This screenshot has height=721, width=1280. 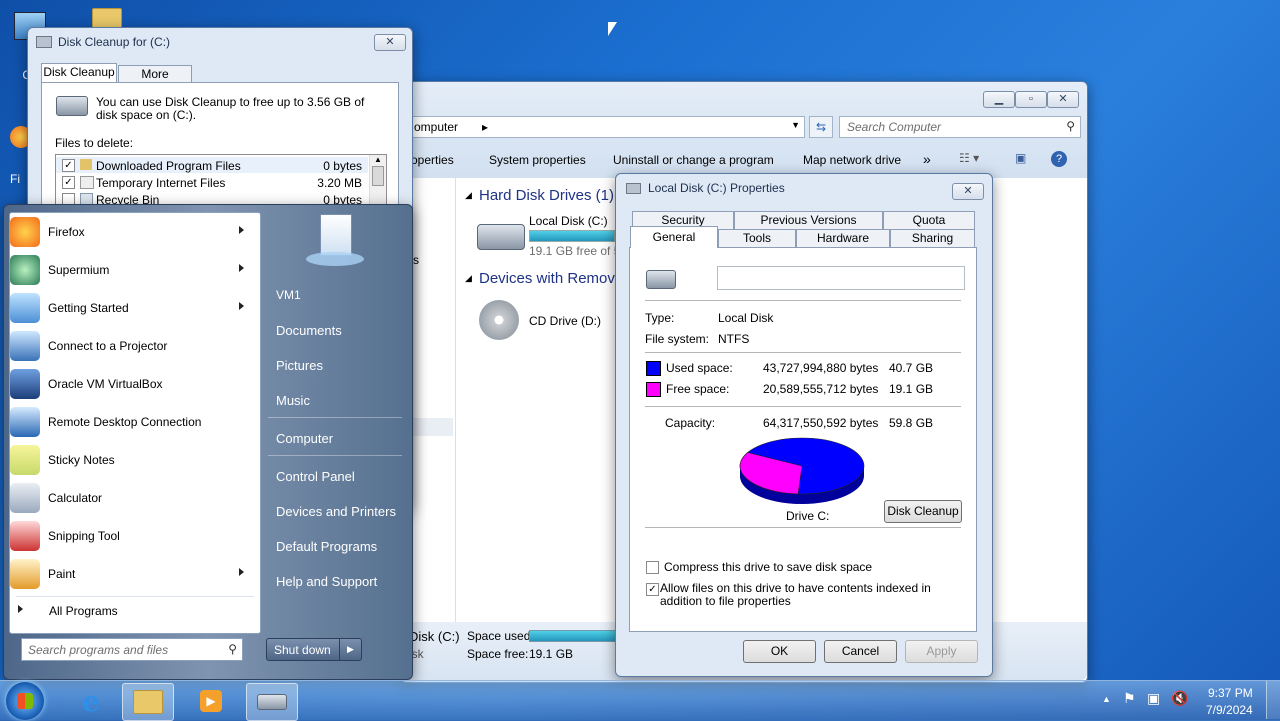 I want to click on address-bar: omputer ▸ ▼, so click(x=608, y=127).